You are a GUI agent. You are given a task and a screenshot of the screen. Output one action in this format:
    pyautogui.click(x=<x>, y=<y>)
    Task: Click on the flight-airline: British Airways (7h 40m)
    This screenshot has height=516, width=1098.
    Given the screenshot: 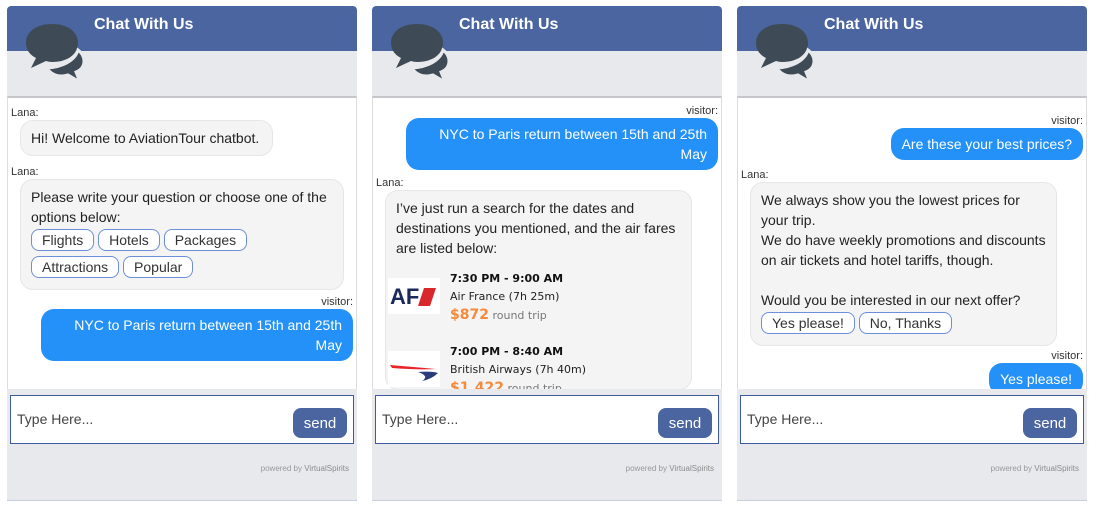 What is the action you would take?
    pyautogui.click(x=518, y=369)
    